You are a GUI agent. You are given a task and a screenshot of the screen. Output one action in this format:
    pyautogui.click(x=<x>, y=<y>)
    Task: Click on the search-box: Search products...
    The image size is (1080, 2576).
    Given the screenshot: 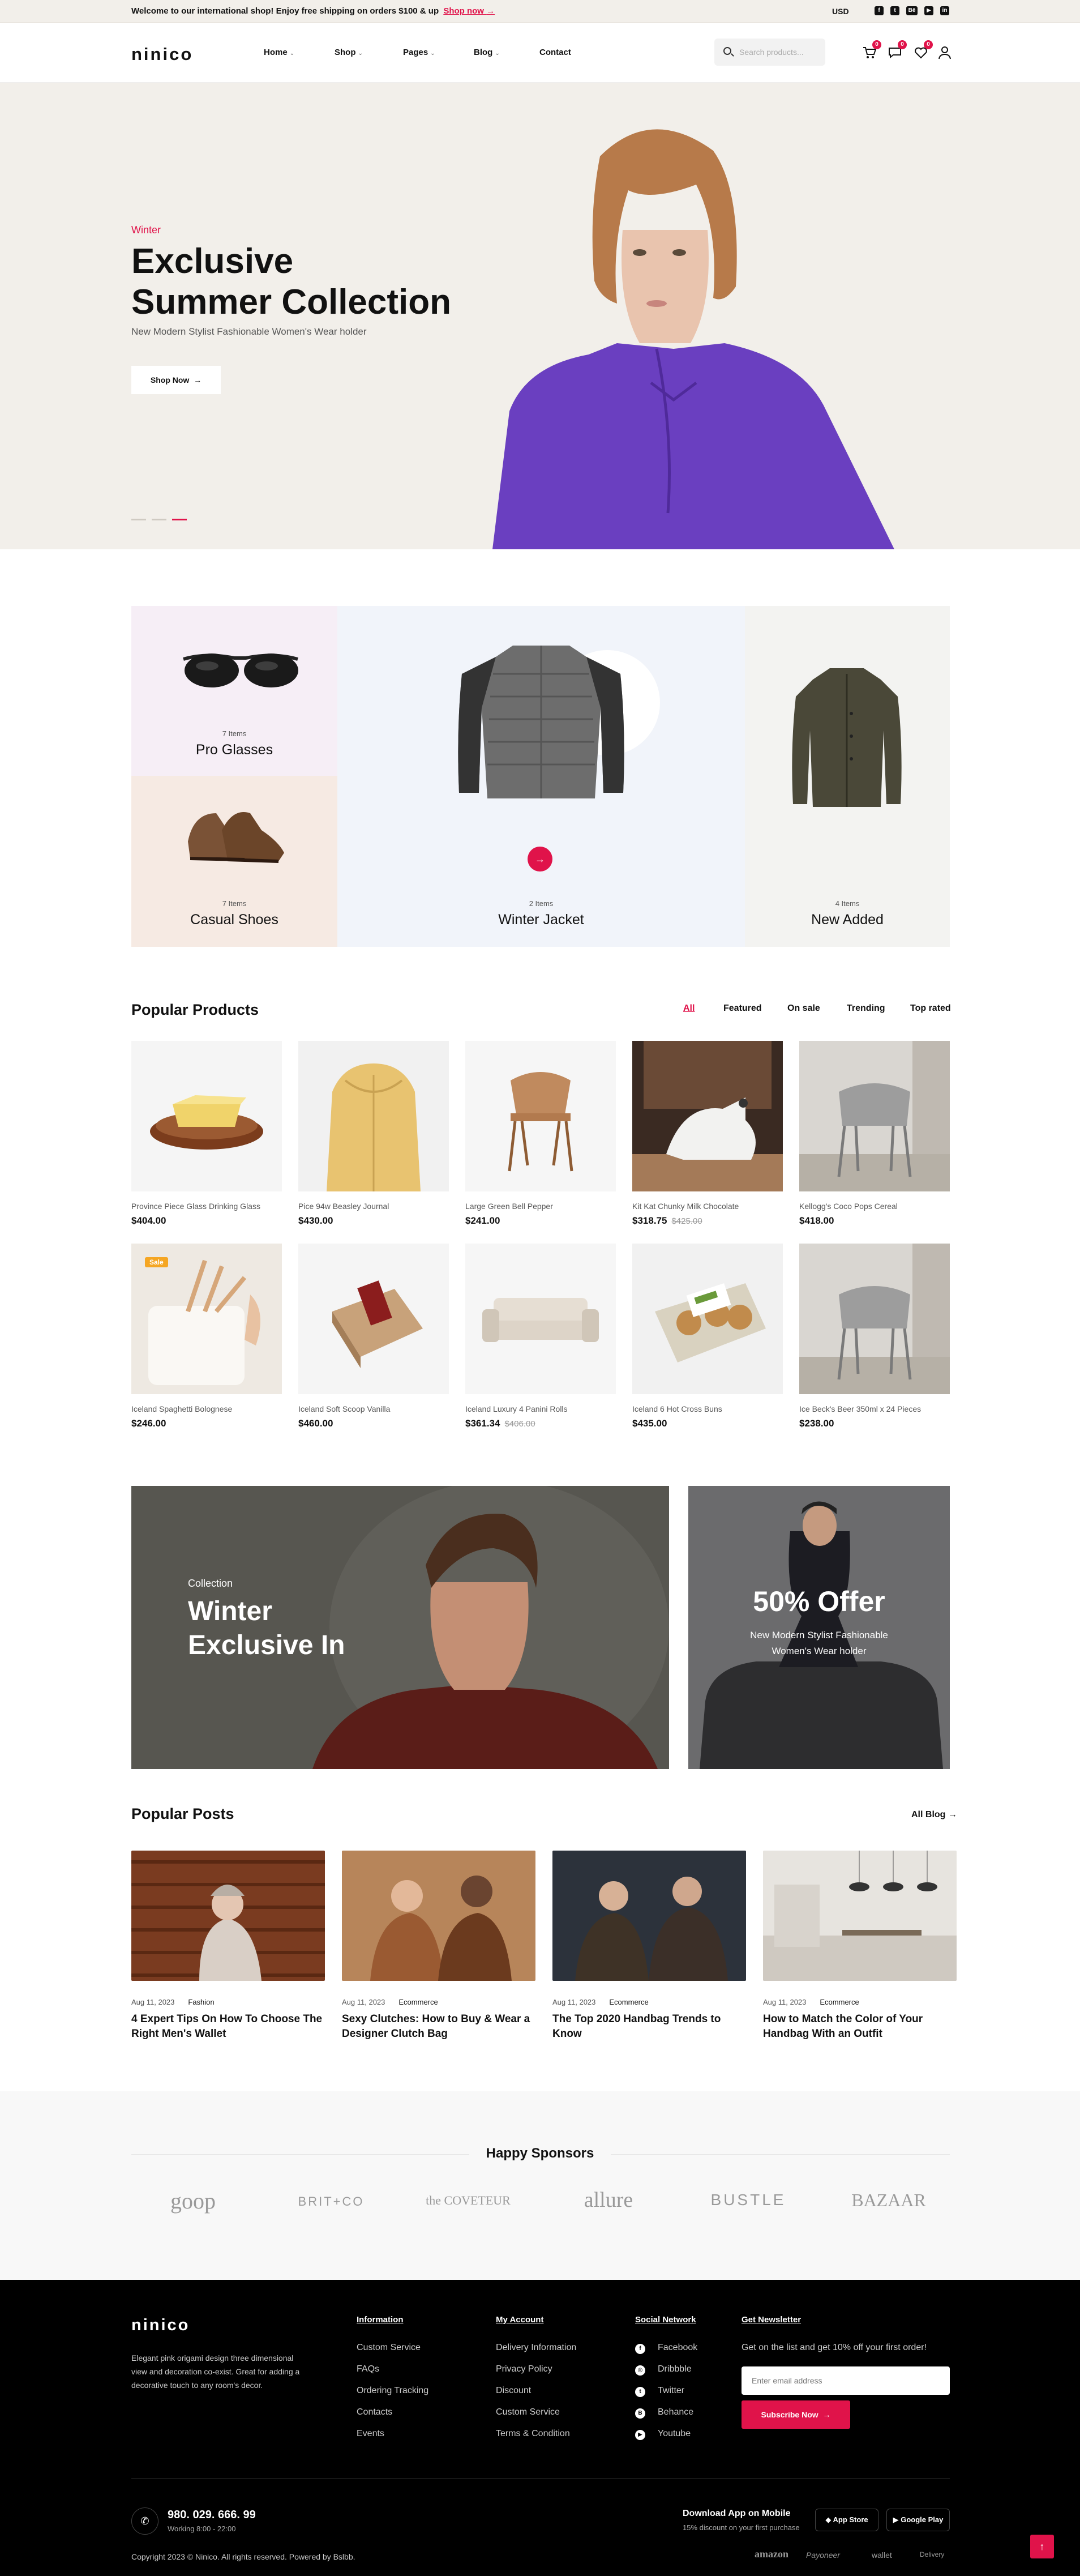 What is the action you would take?
    pyautogui.click(x=769, y=53)
    